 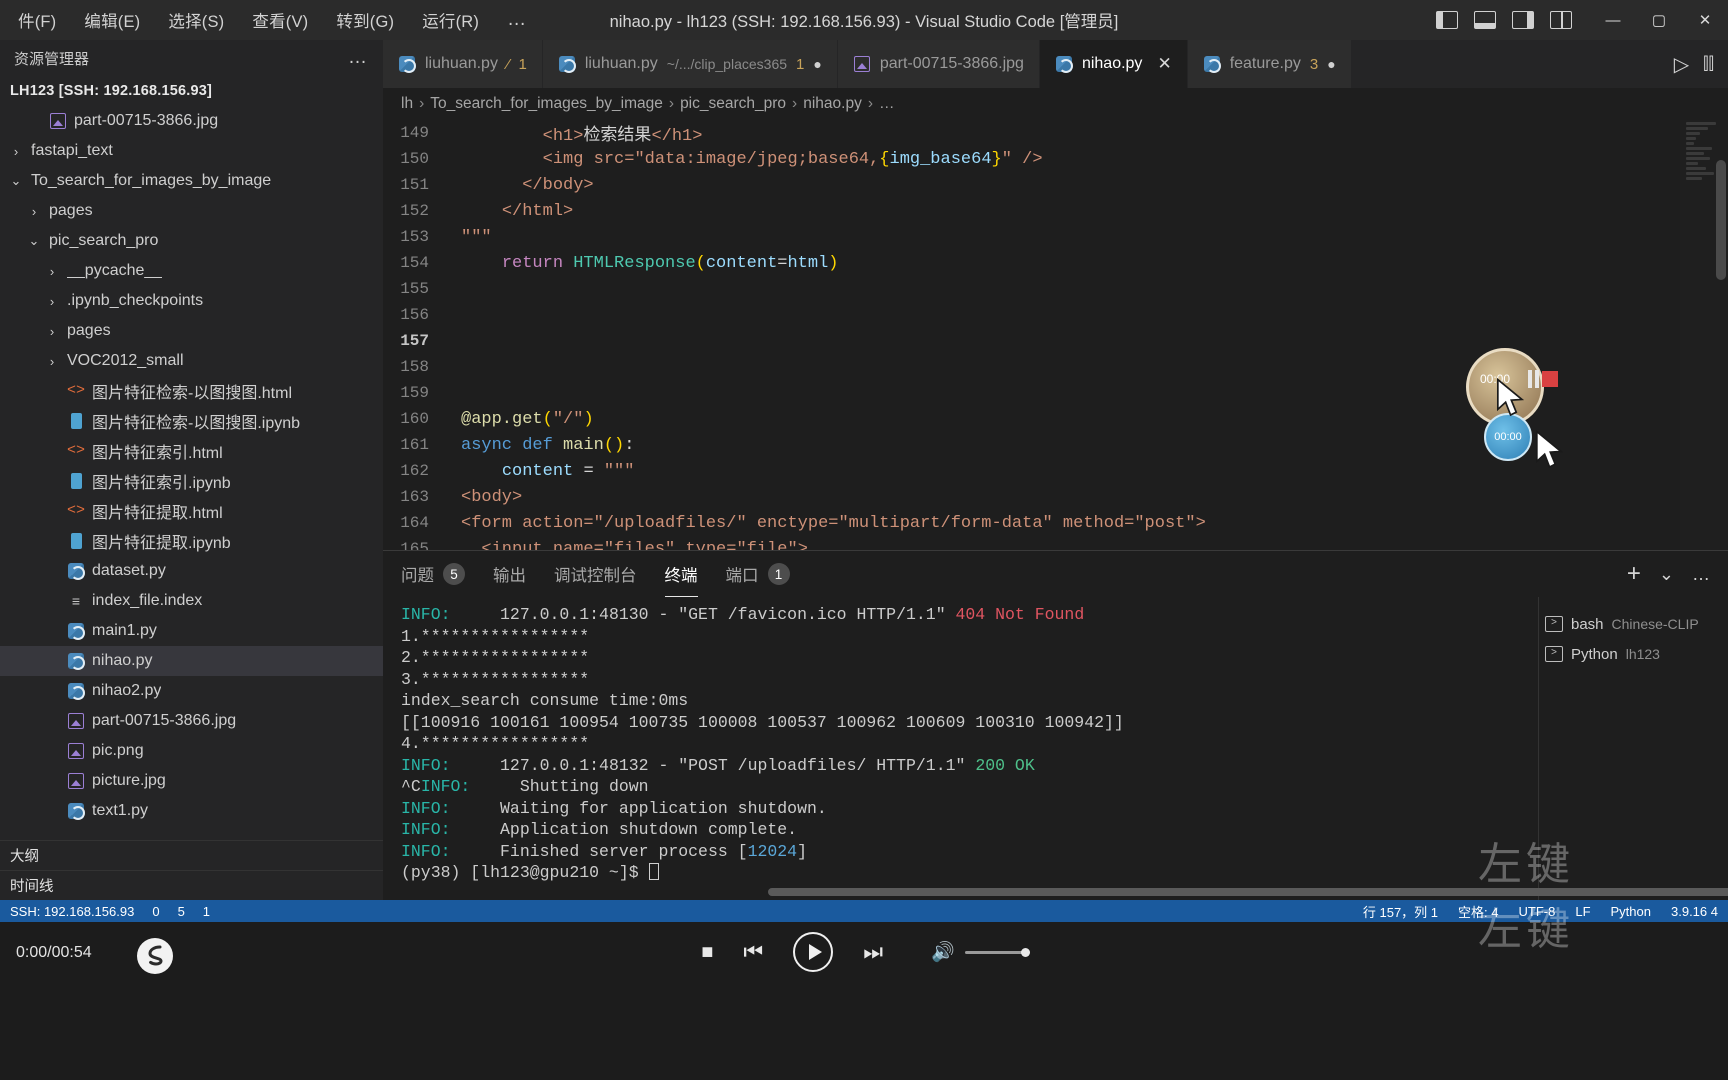 What do you see at coordinates (365, 20) in the screenshot?
I see `menu-goto: 转到(G)` at bounding box center [365, 20].